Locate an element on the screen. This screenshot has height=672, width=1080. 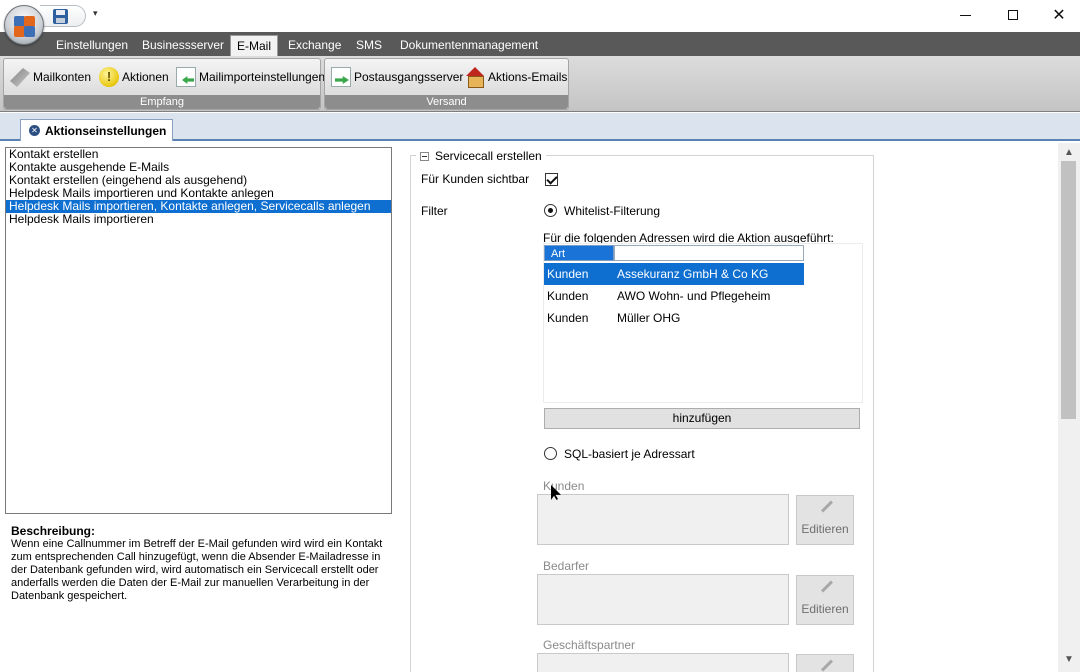
scroll-down-icon: ▼ is located at coordinates (1069, 662).